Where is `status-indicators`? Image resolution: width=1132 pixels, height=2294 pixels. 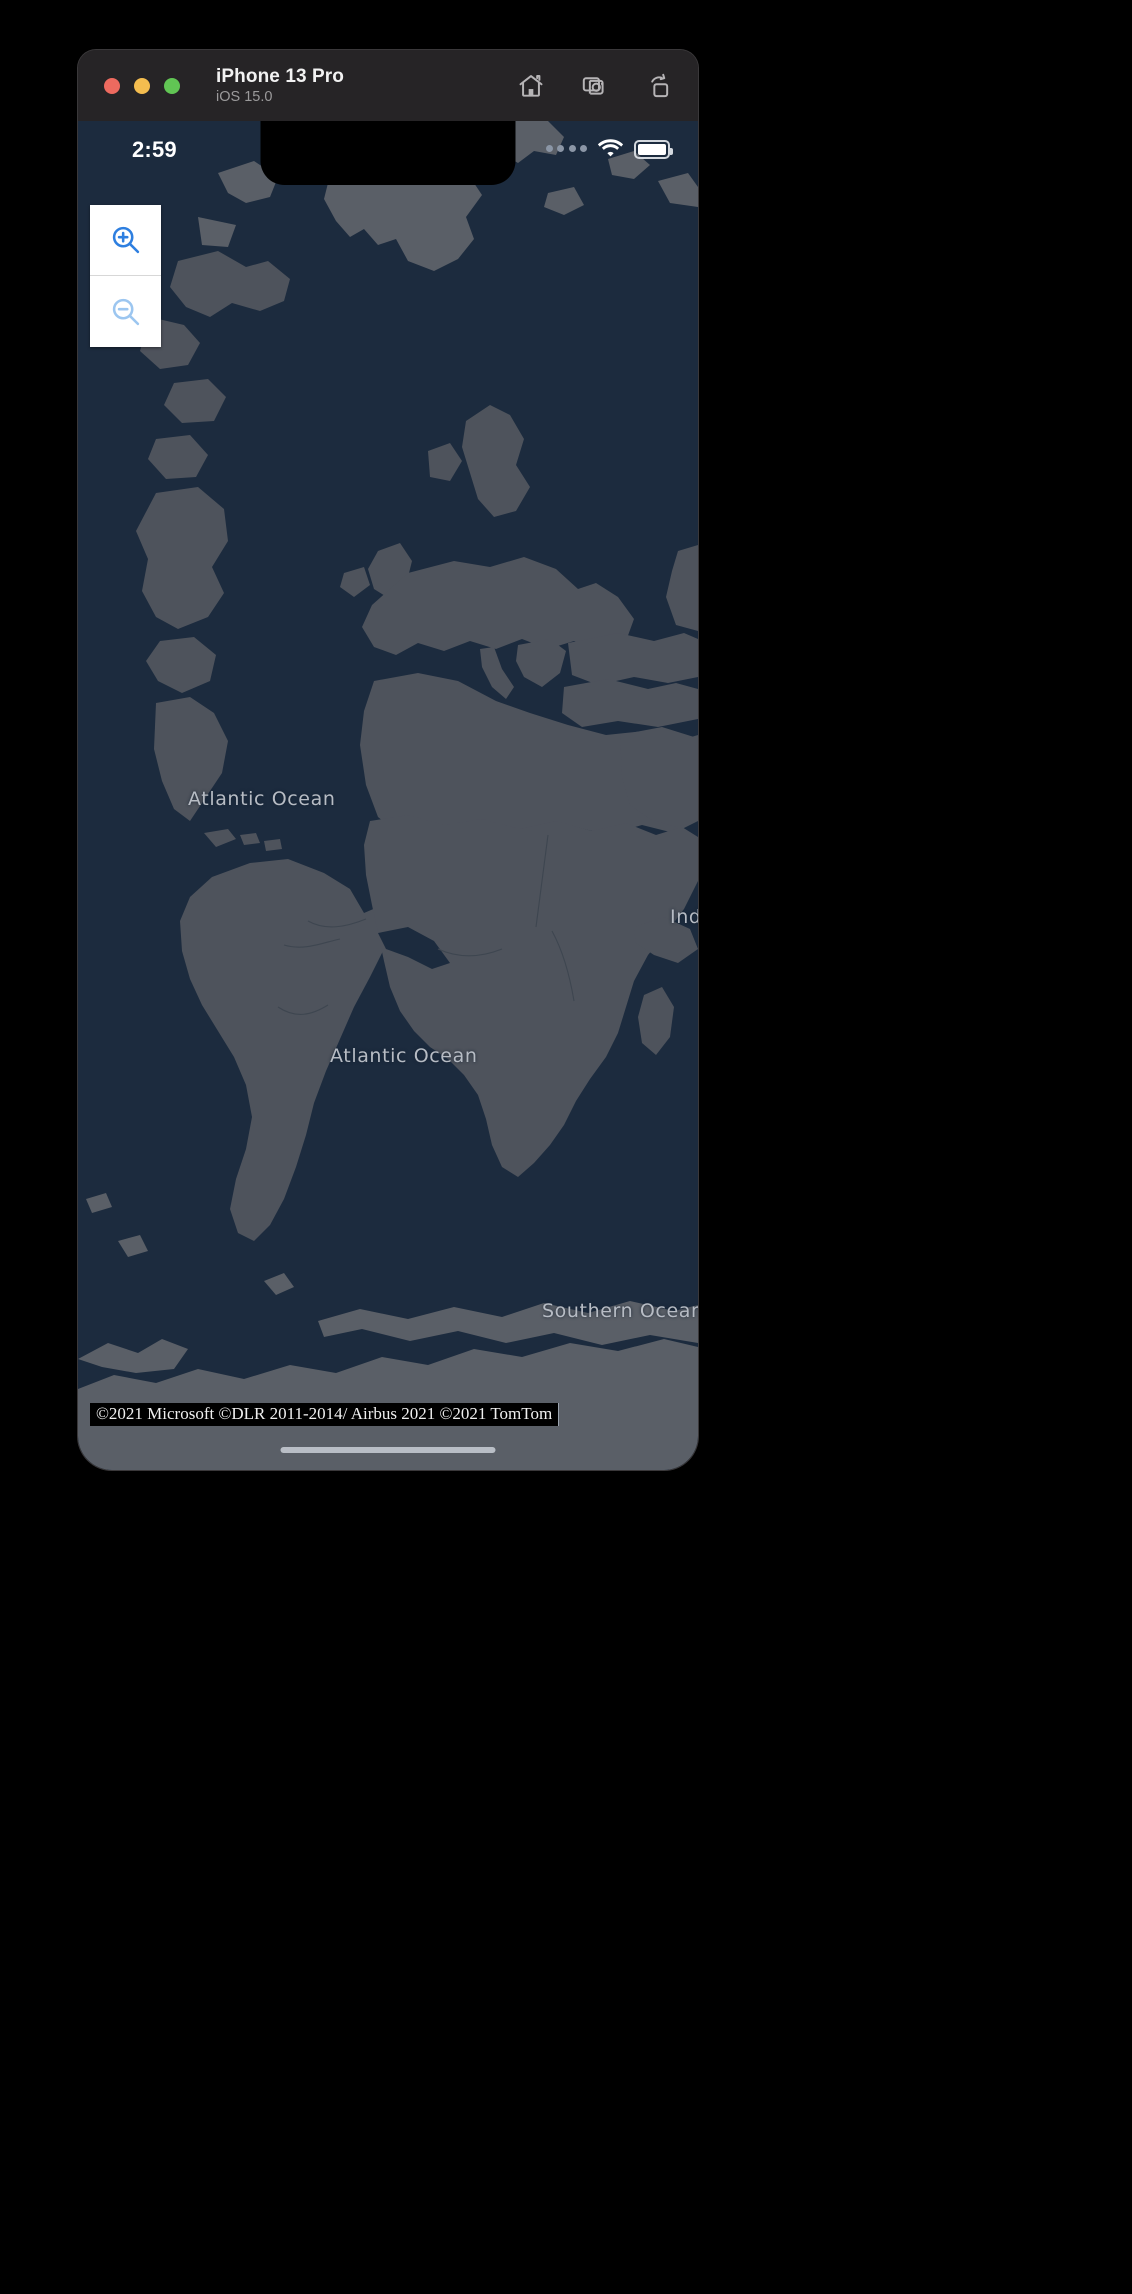
status-indicators is located at coordinates (609, 149).